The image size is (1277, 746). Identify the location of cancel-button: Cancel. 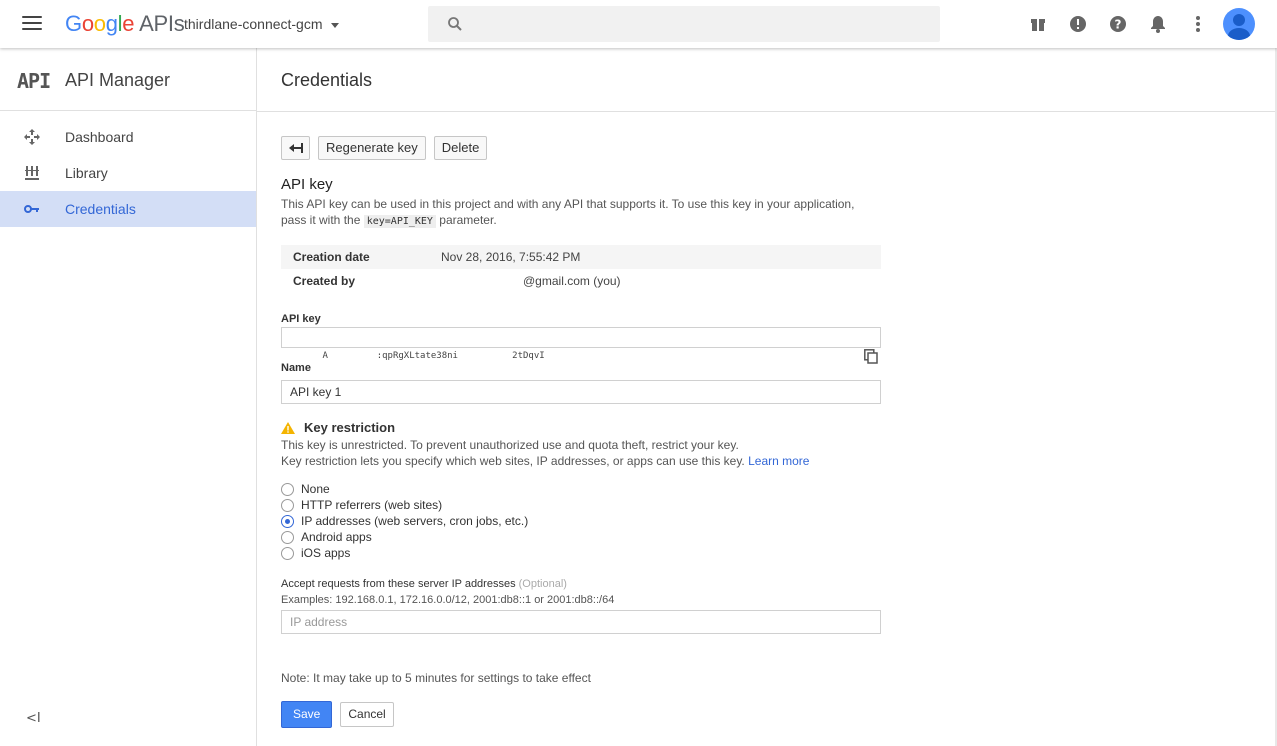
(367, 714).